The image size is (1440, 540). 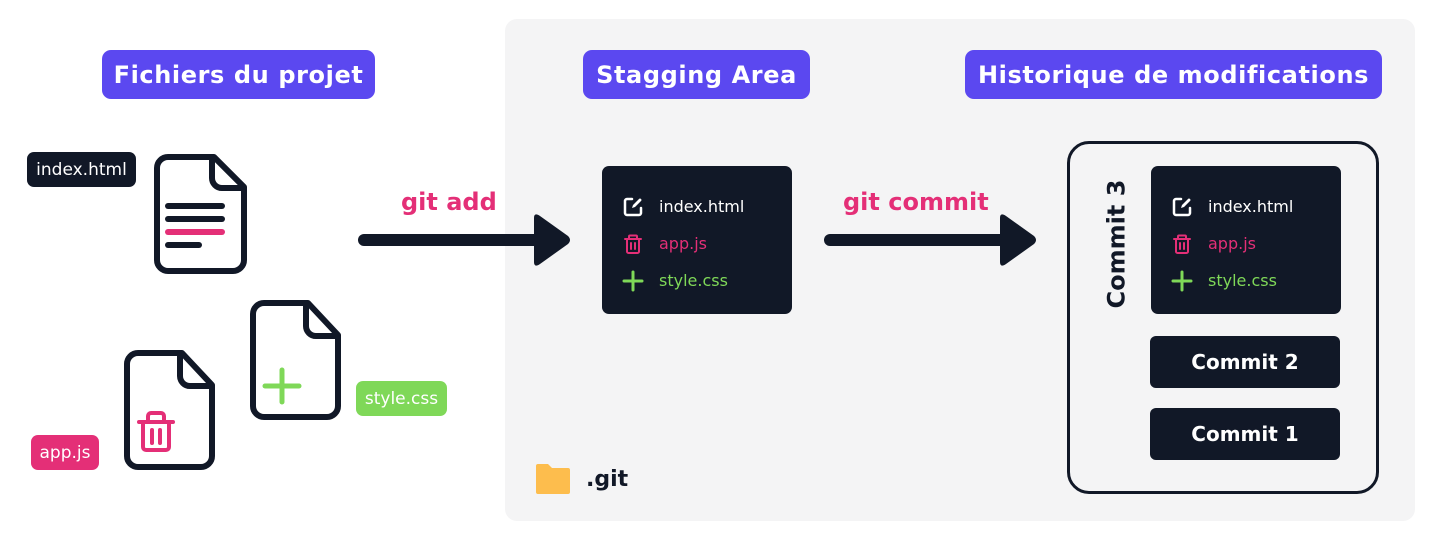 I want to click on git-folder-name: .git, so click(x=607, y=479).